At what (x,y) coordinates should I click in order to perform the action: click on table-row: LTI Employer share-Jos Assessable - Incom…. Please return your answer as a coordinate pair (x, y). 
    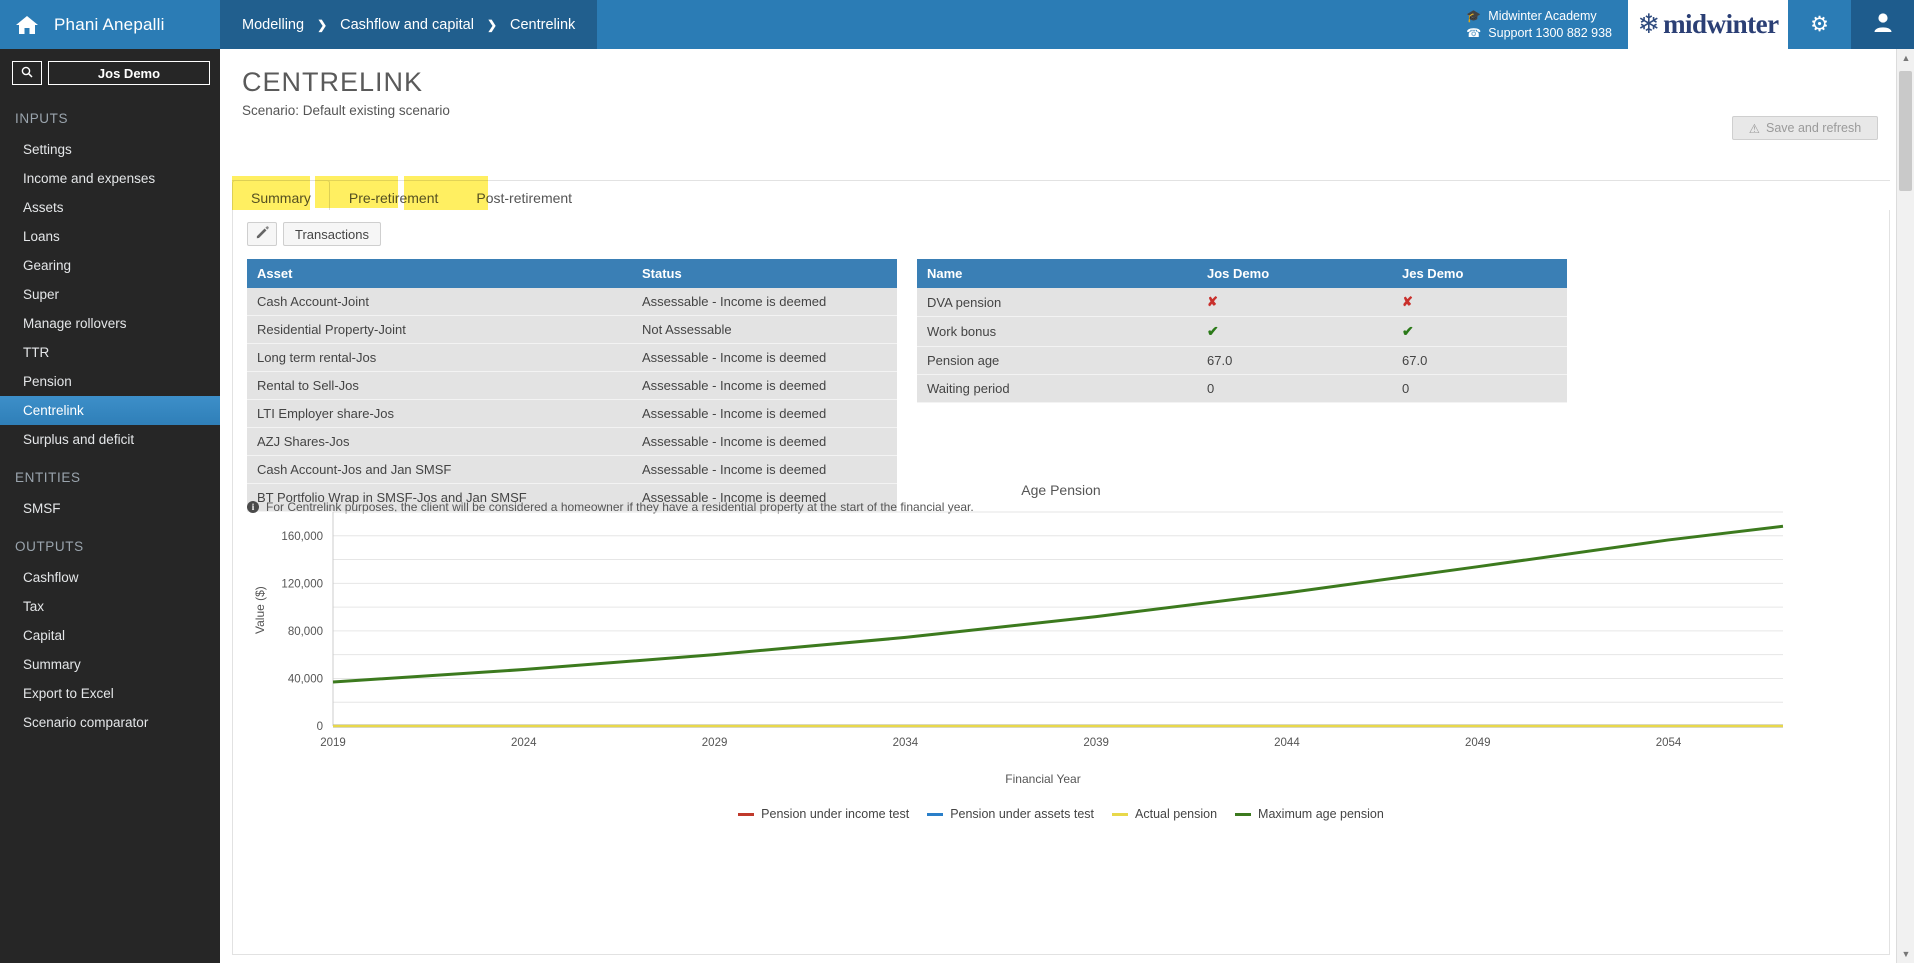
    Looking at the image, I should click on (572, 413).